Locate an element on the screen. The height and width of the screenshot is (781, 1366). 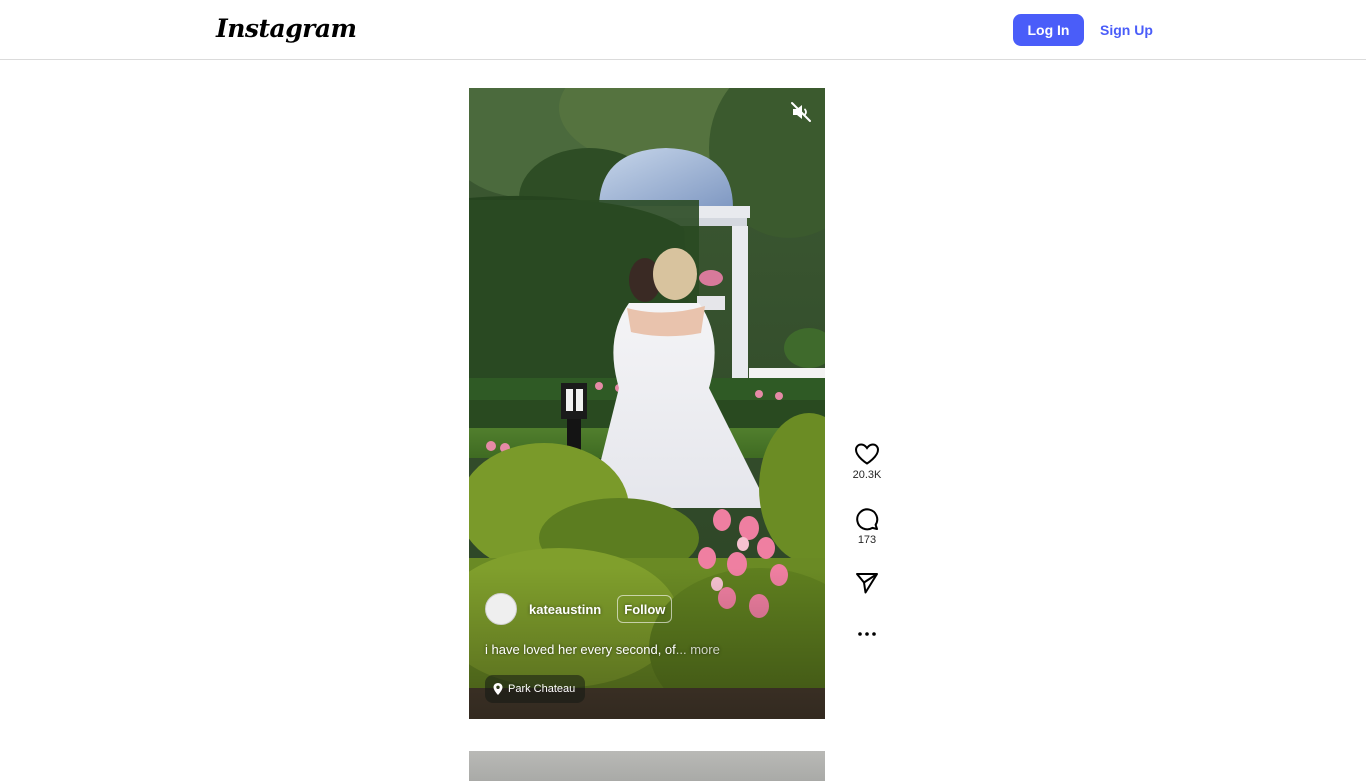
author-username: kateaustinn is located at coordinates (565, 609).